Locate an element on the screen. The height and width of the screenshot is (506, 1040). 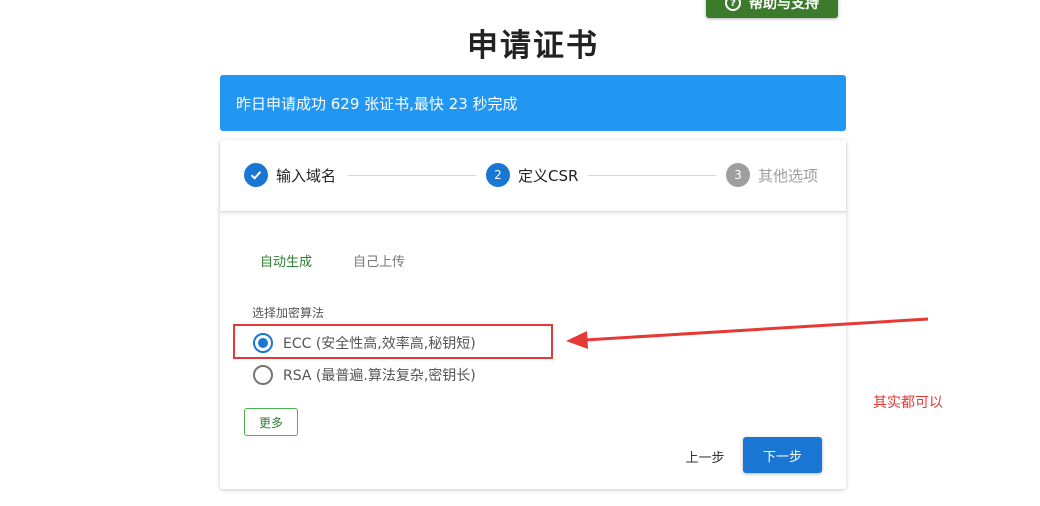
annotation-note: 其实都可以 is located at coordinates (908, 403).